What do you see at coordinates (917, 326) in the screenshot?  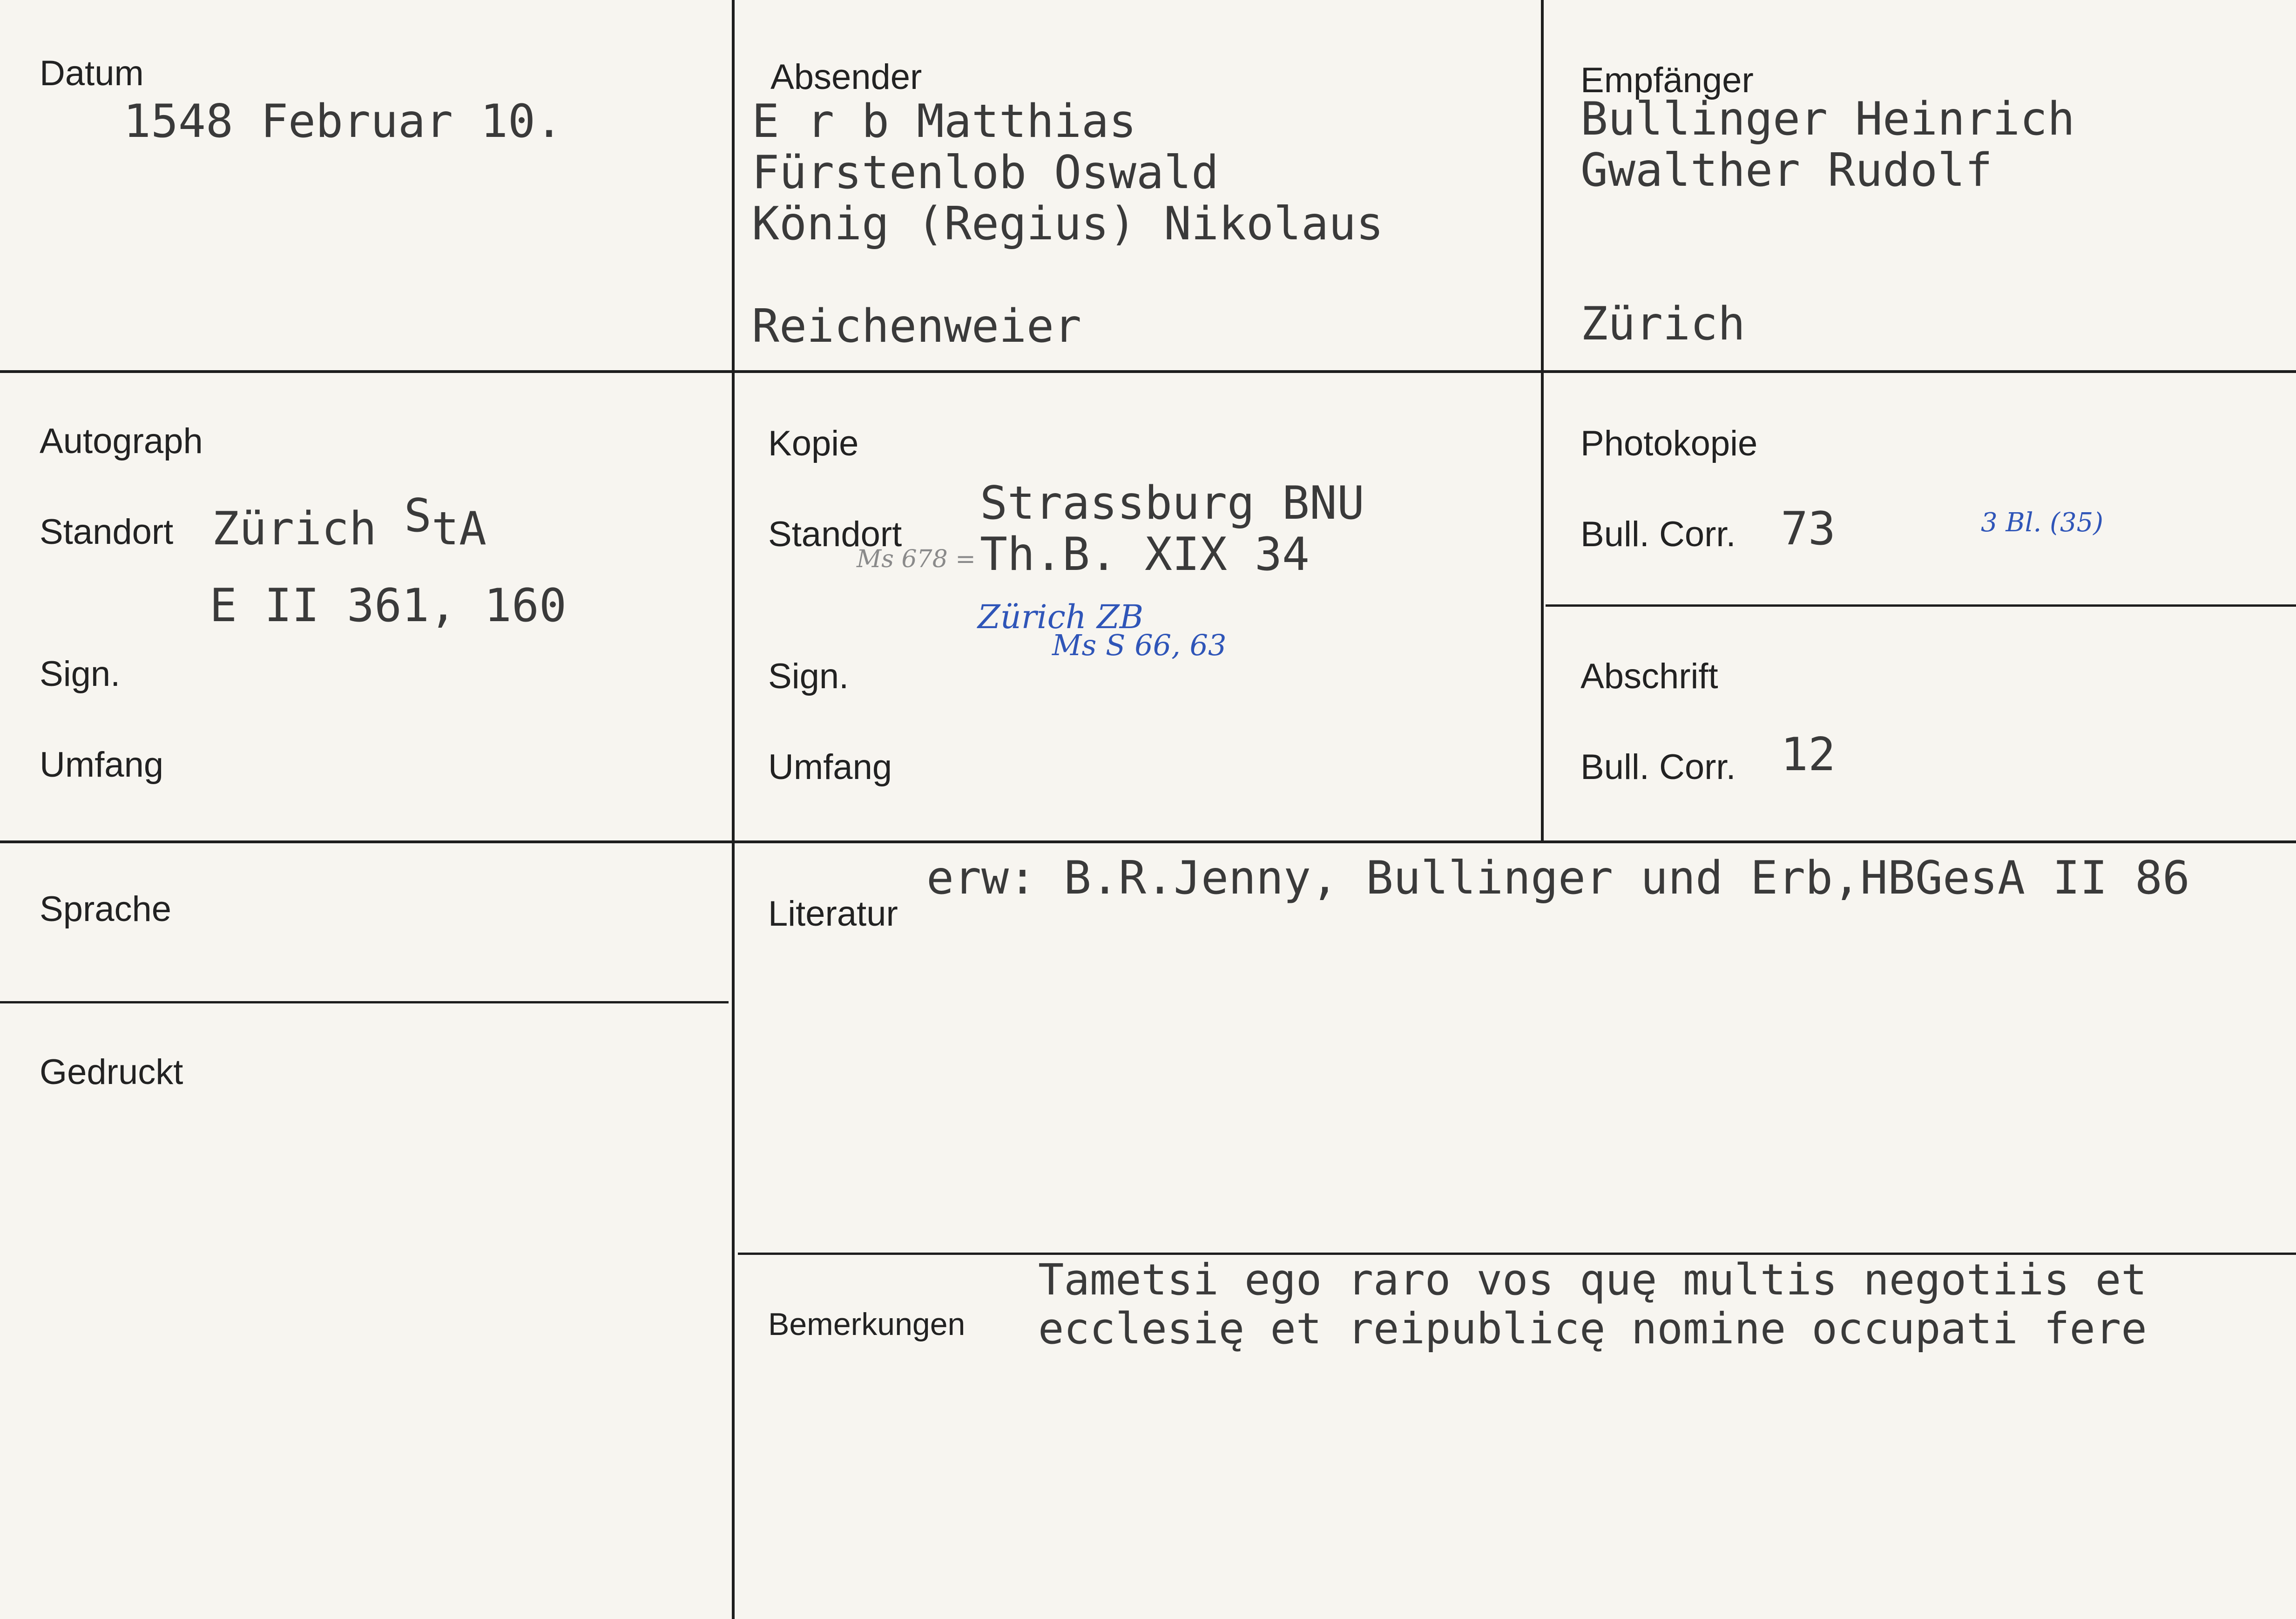 I see `value-absender-ort: Reichenweier` at bounding box center [917, 326].